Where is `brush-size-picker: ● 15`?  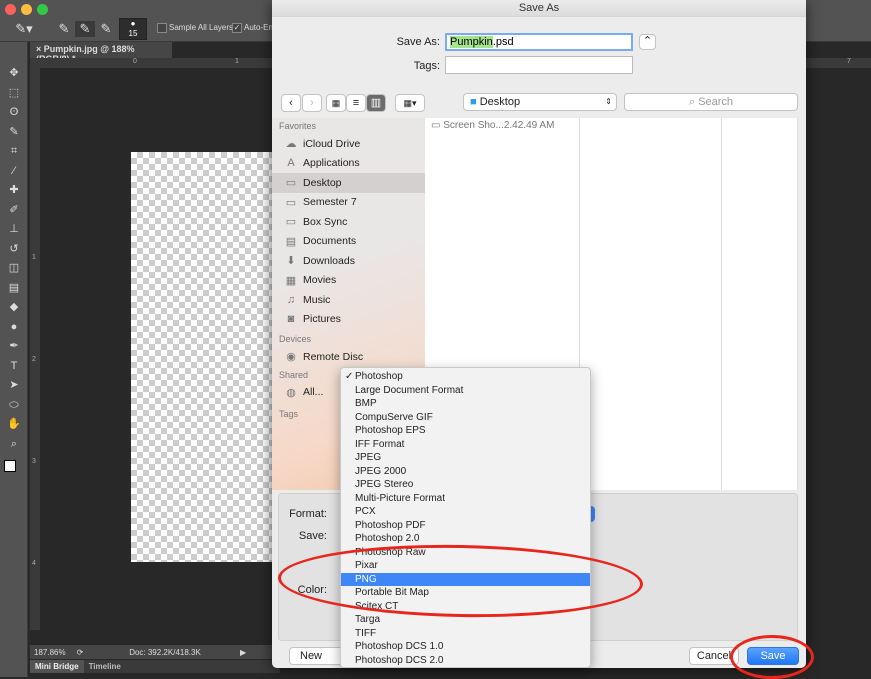
brush-size-picker: ● 15 is located at coordinates (133, 29).